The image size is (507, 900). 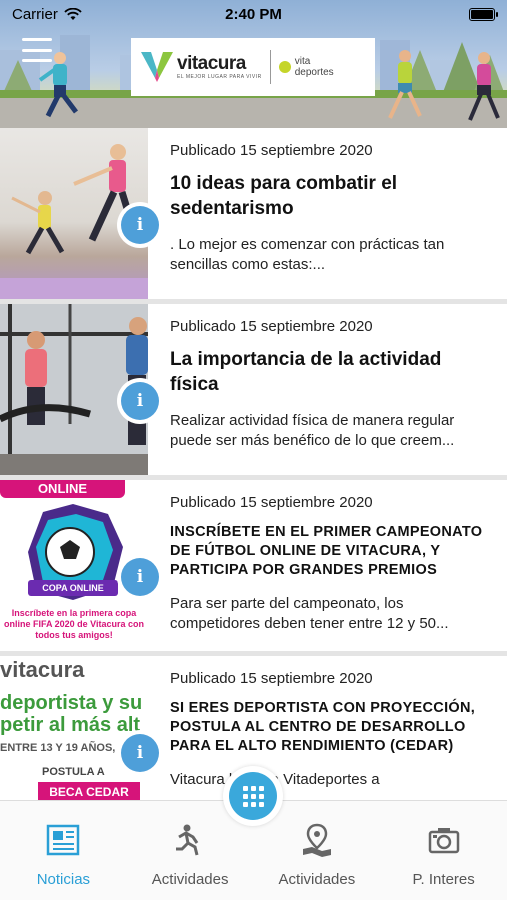 I want to click on battery-icon, so click(x=483, y=14).